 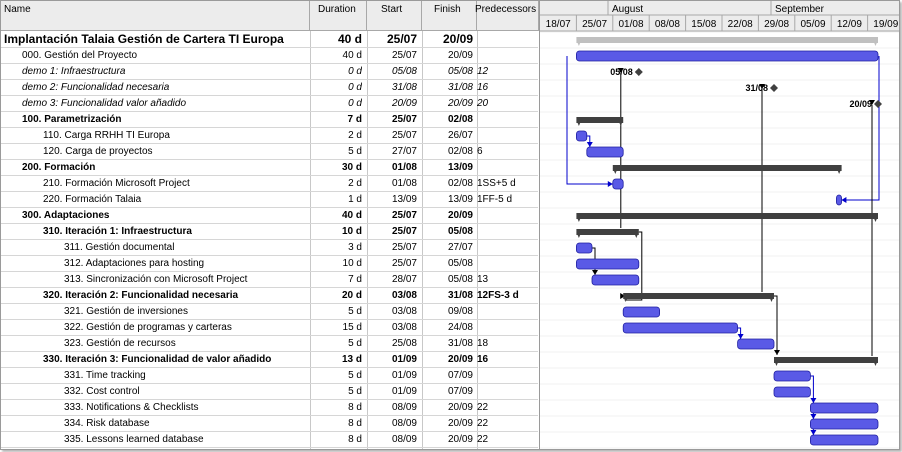 What do you see at coordinates (269, 152) in the screenshot?
I see `table-row: 120. Carga de proyectos 5 d 27/07 02/08 6` at bounding box center [269, 152].